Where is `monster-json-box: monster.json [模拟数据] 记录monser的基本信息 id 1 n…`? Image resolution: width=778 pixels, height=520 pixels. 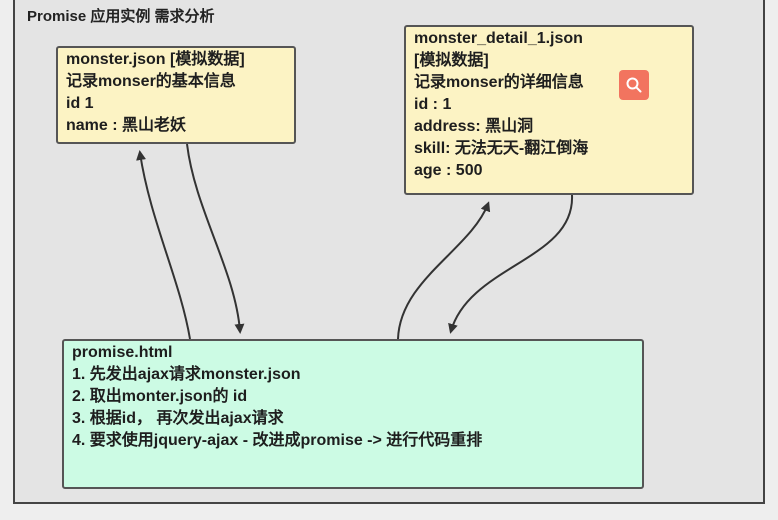
monster-json-box: monster.json [模拟数据] 记录monser的基本信息 id 1 n… is located at coordinates (176, 95).